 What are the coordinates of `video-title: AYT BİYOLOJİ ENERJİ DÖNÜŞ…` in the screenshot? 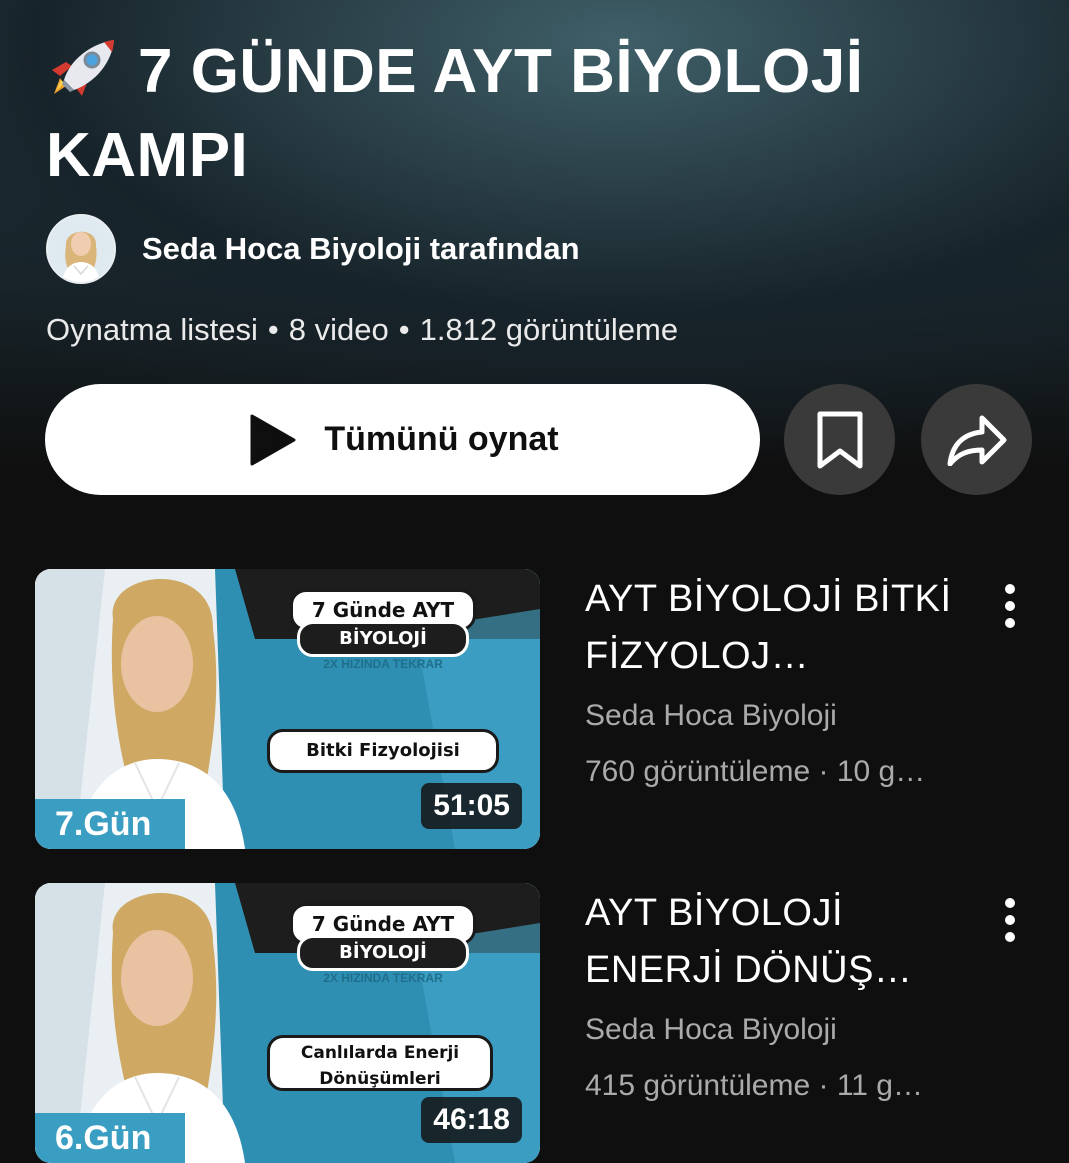 It's located at (775, 942).